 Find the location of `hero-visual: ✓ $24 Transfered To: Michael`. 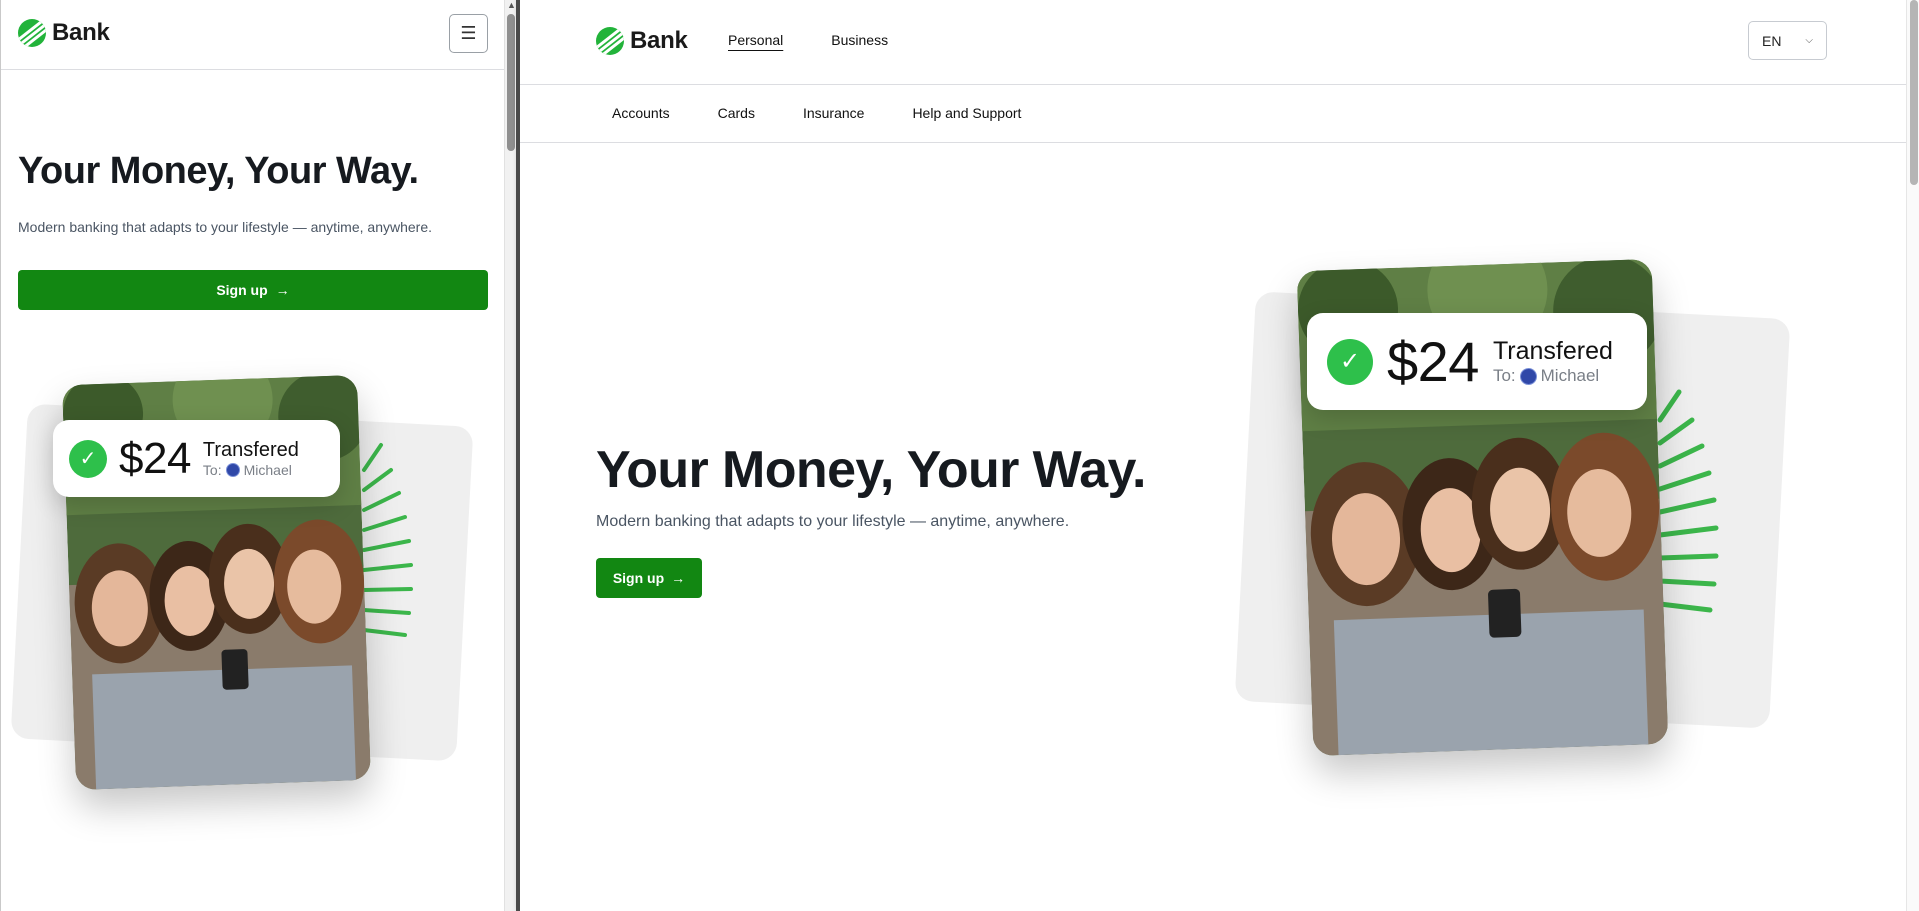

hero-visual: ✓ $24 Transfered To: Michael is located at coordinates (244, 604).